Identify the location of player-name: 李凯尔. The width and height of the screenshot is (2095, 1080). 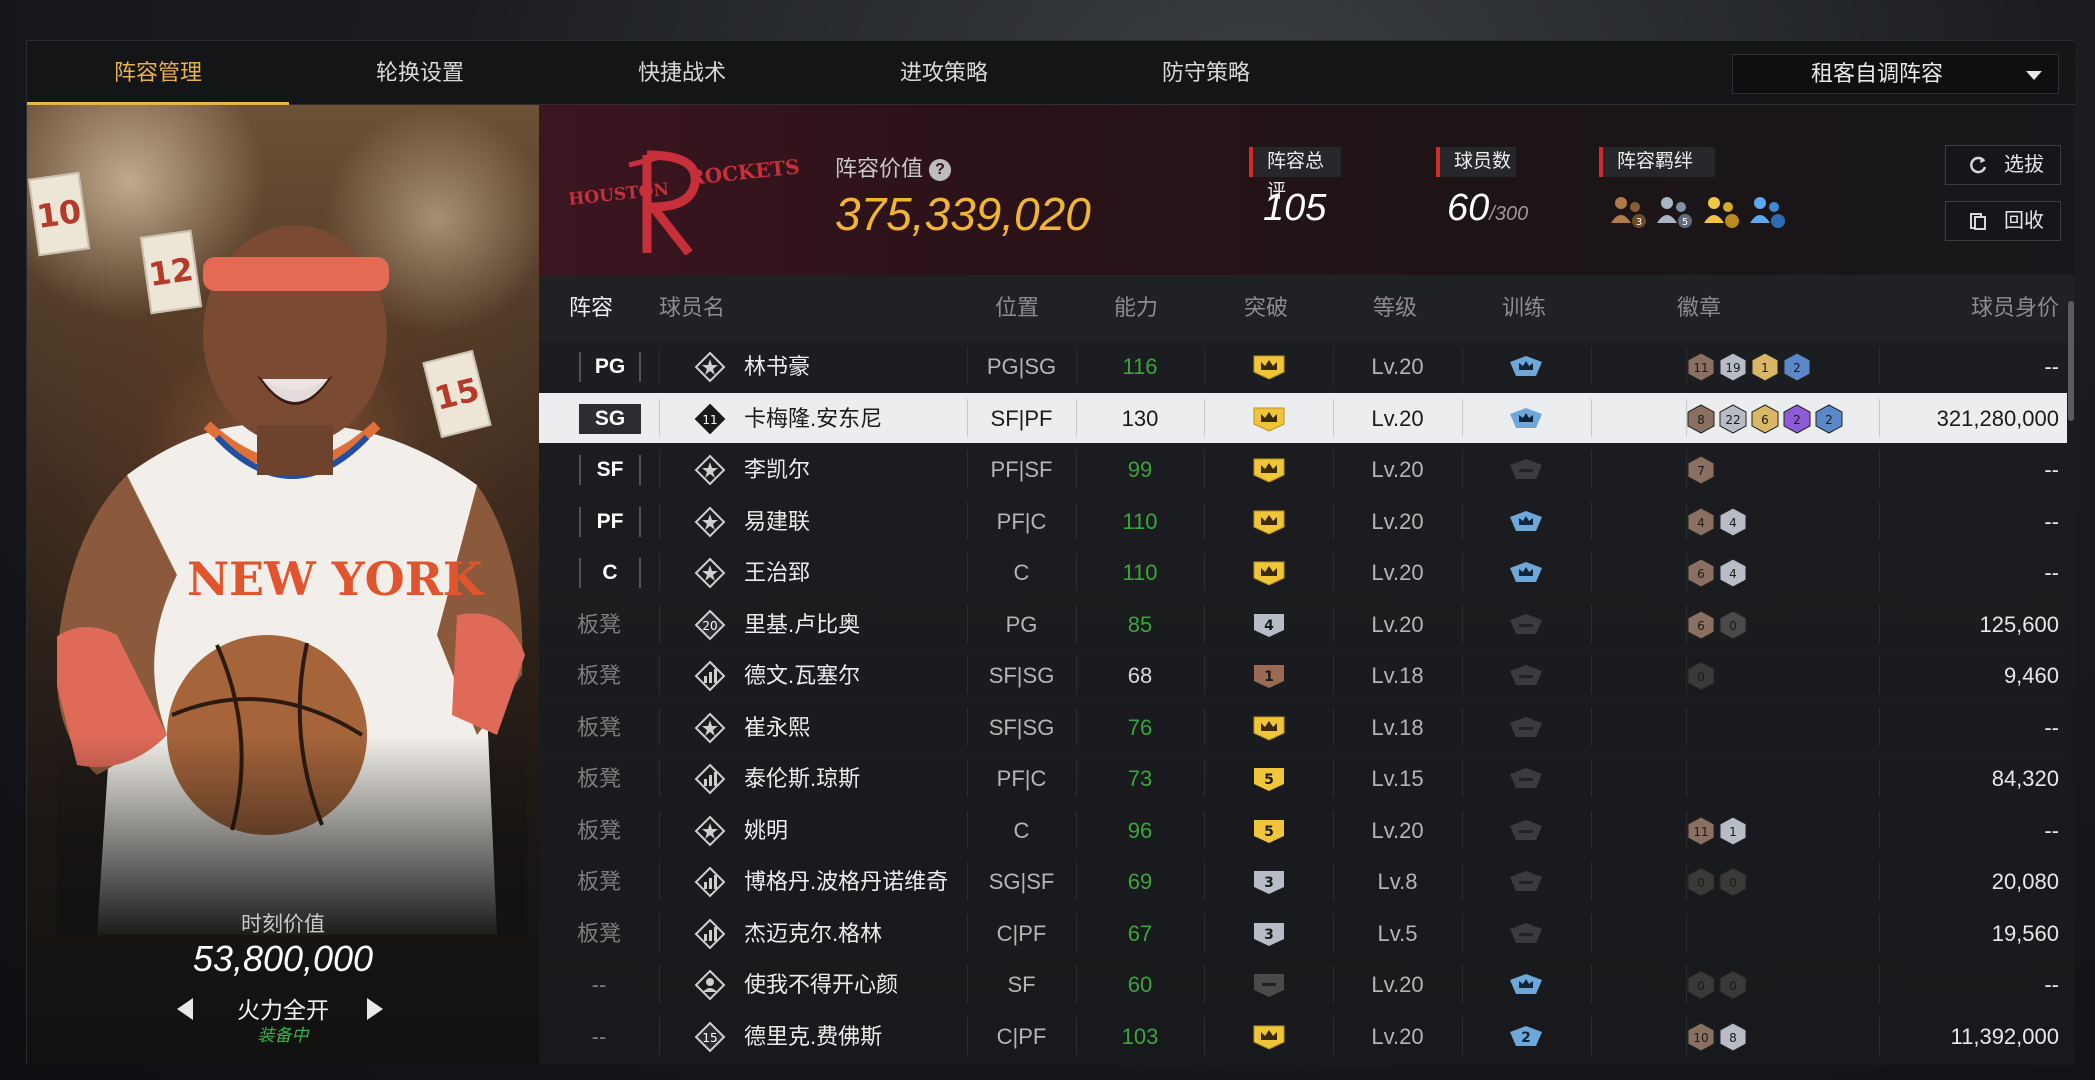
(777, 469).